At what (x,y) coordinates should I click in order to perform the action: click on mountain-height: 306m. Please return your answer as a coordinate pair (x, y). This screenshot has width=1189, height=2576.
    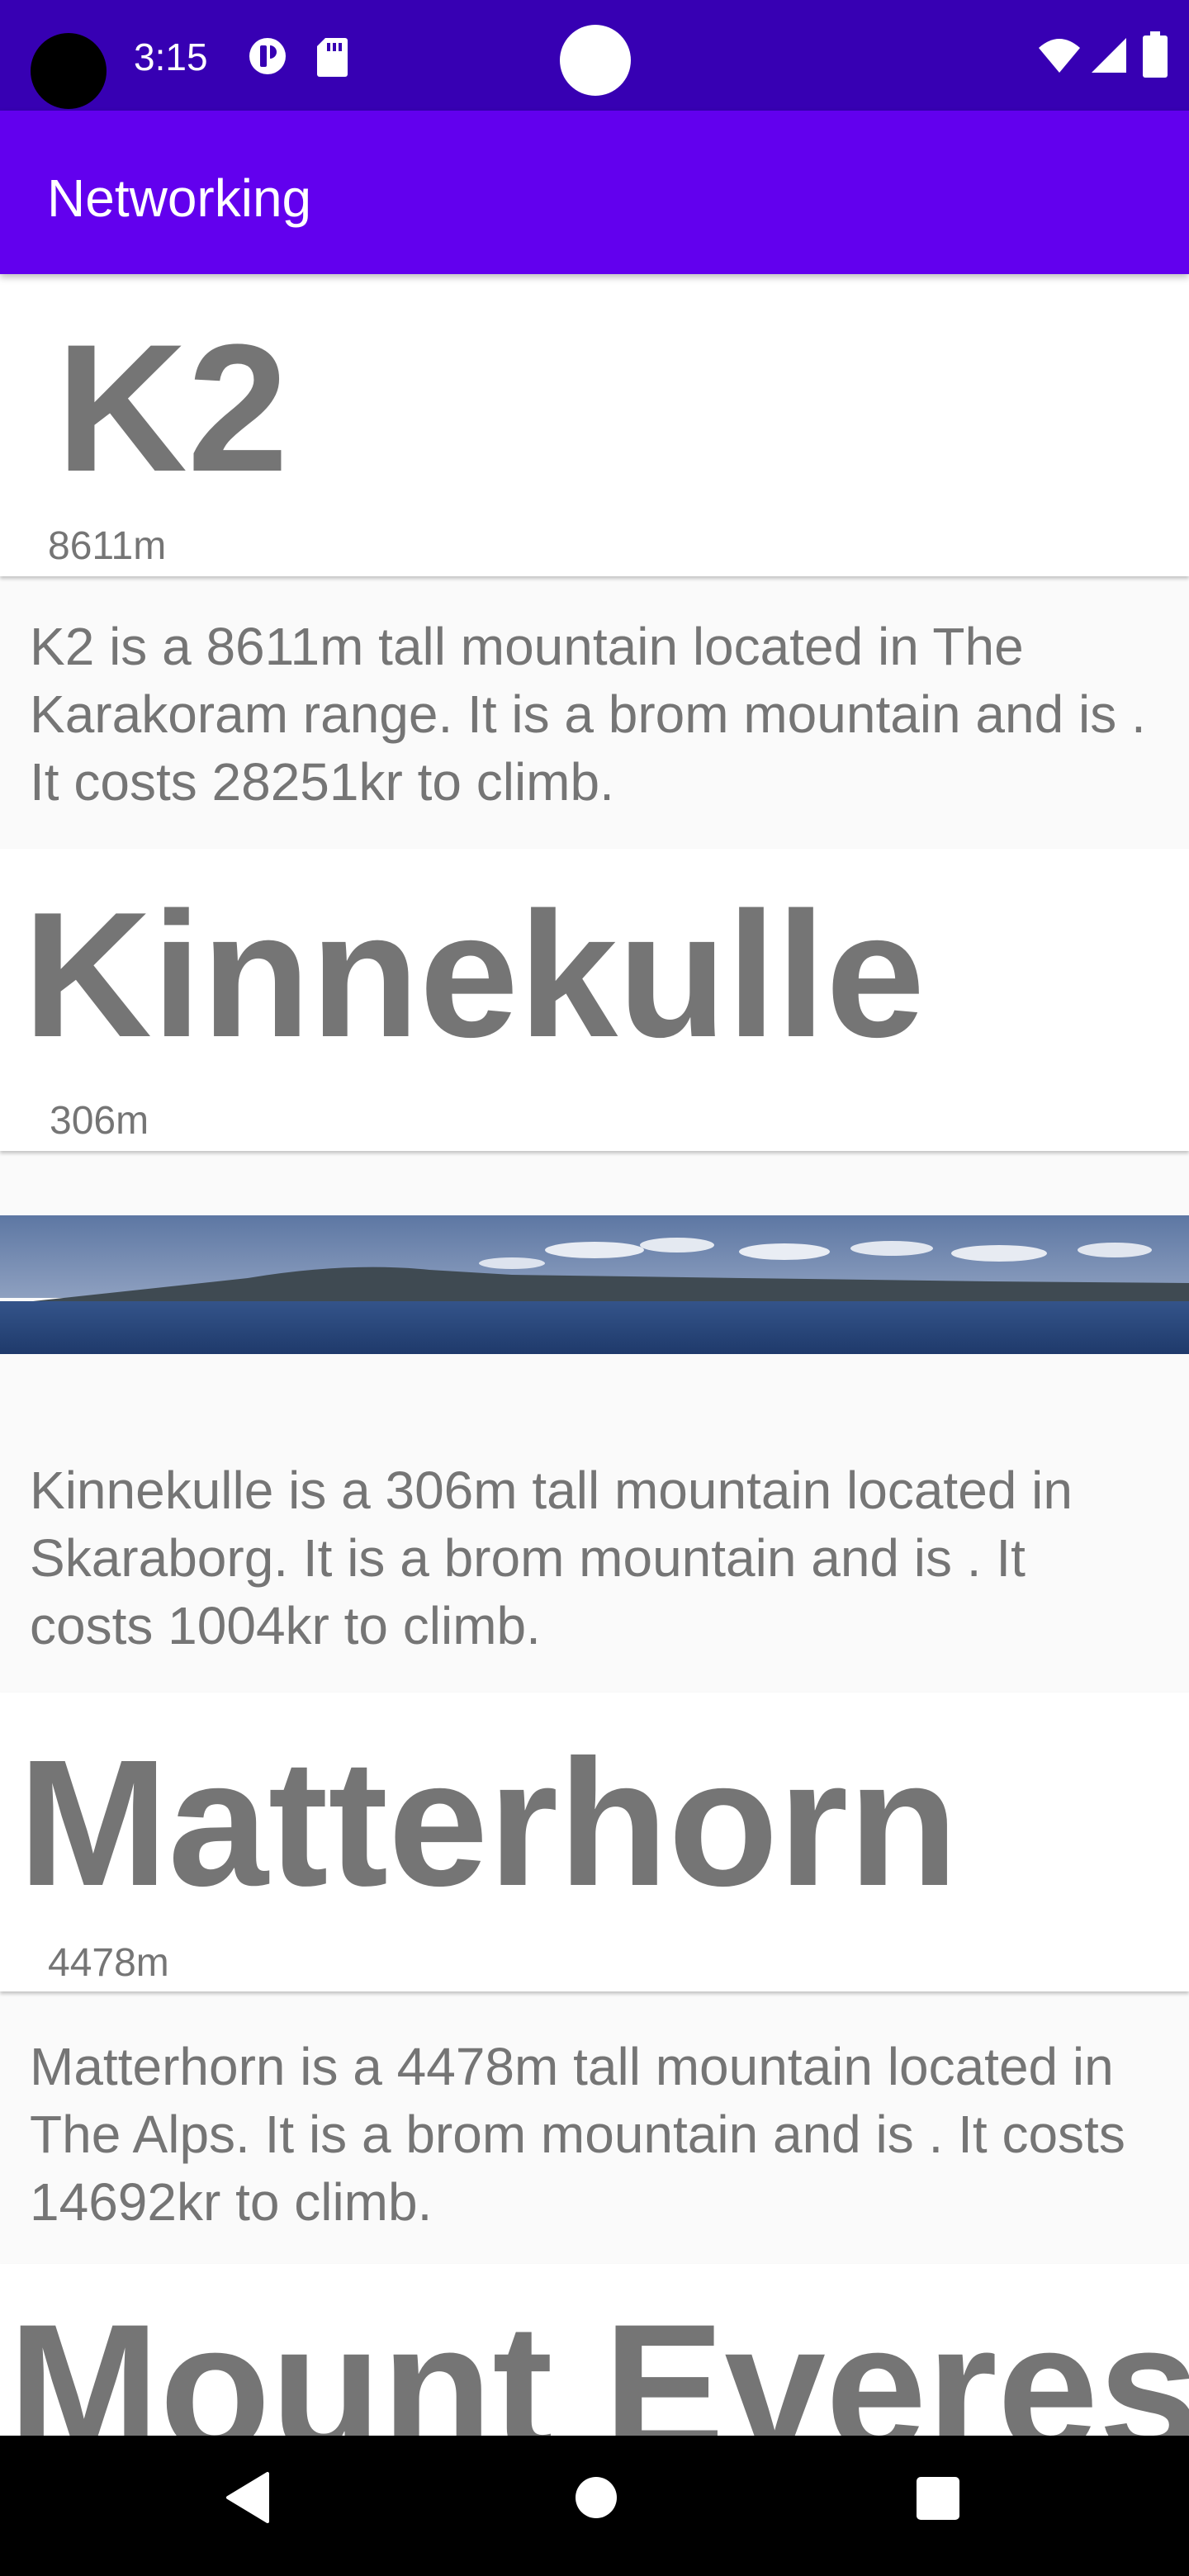
    Looking at the image, I should click on (99, 1121).